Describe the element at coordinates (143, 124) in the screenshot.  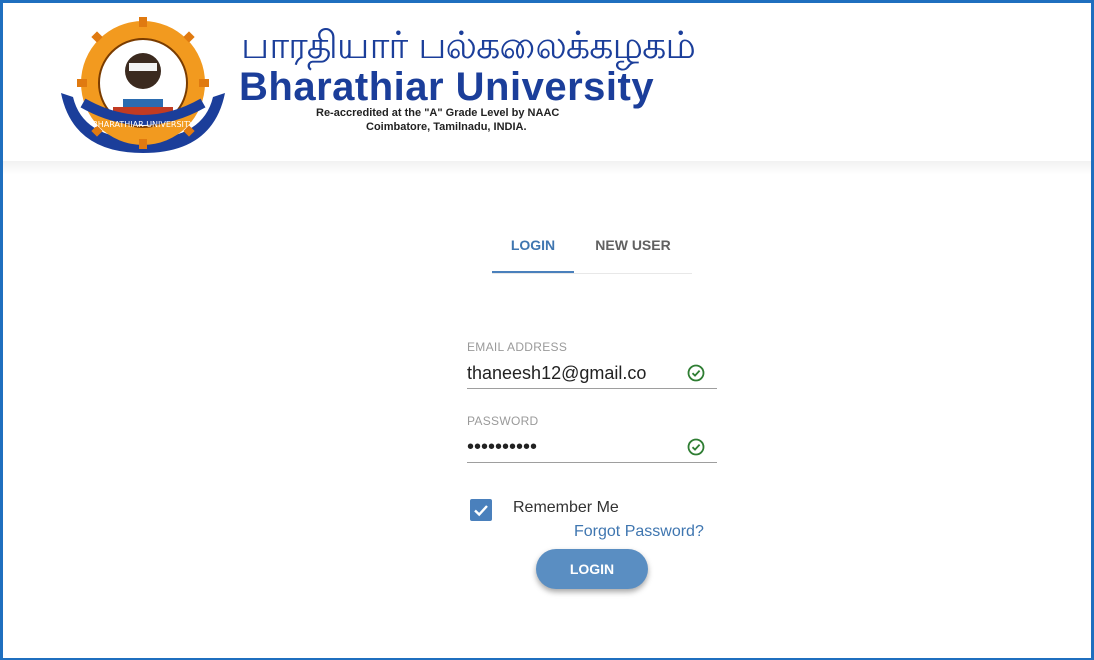
I see `svg-text: BHARATHIAR UNIVERSITY` at that location.